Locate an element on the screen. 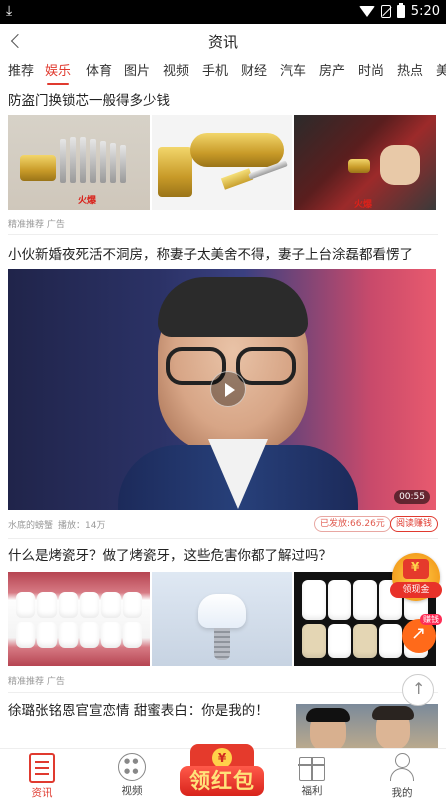 Image resolution: width=446 pixels, height=802 pixels. wifi-icon is located at coordinates (366, 11).